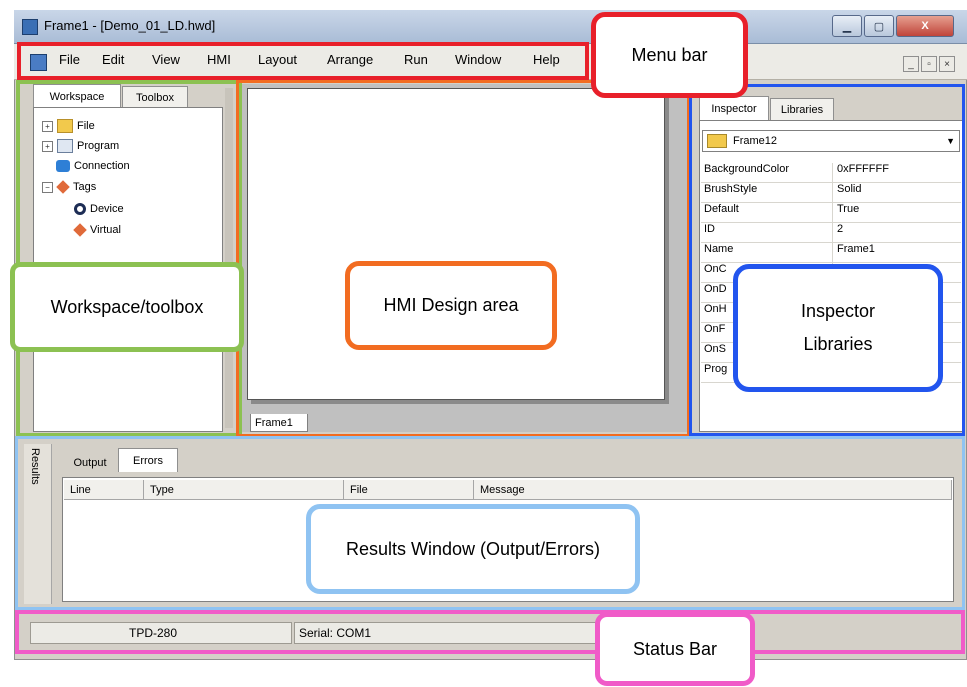 The image size is (967, 687). I want to click on app-icon, so click(30, 27).